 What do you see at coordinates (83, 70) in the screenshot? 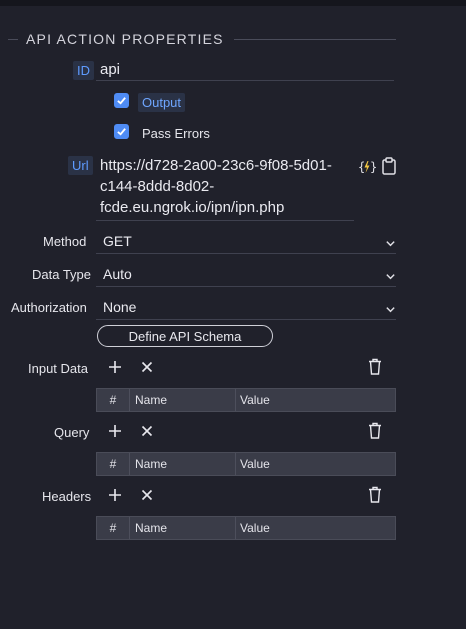
I see `id-label: ID` at bounding box center [83, 70].